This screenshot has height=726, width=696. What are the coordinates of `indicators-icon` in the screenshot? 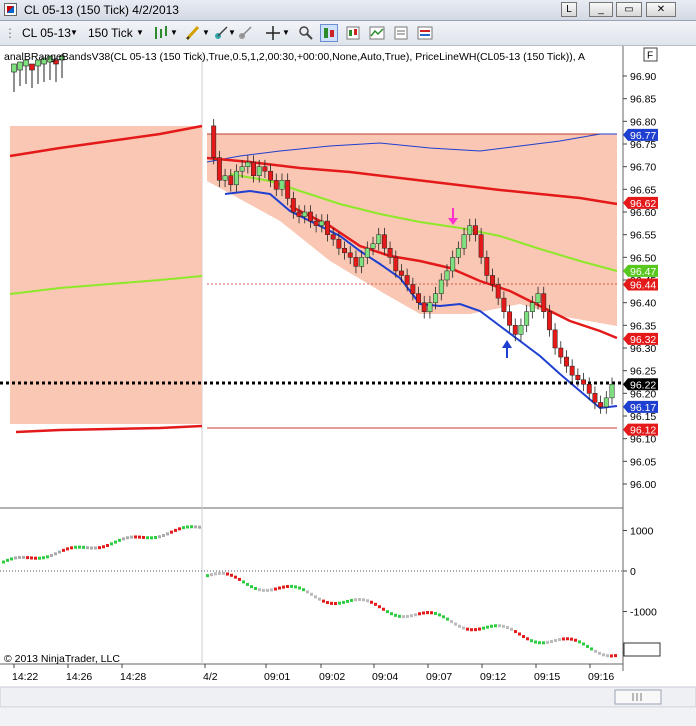 It's located at (377, 33).